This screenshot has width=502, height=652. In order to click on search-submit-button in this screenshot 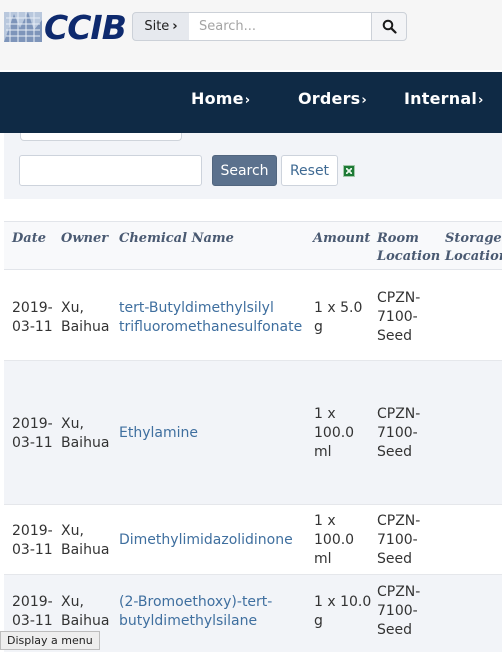, I will do `click(389, 26)`.